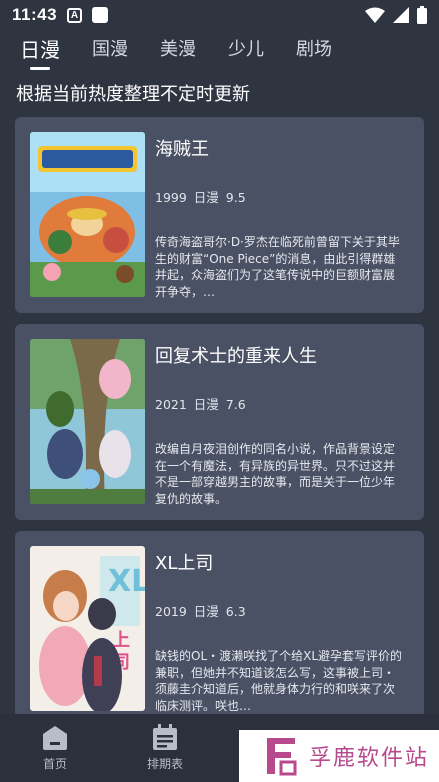  I want to click on battery-icon, so click(422, 15).